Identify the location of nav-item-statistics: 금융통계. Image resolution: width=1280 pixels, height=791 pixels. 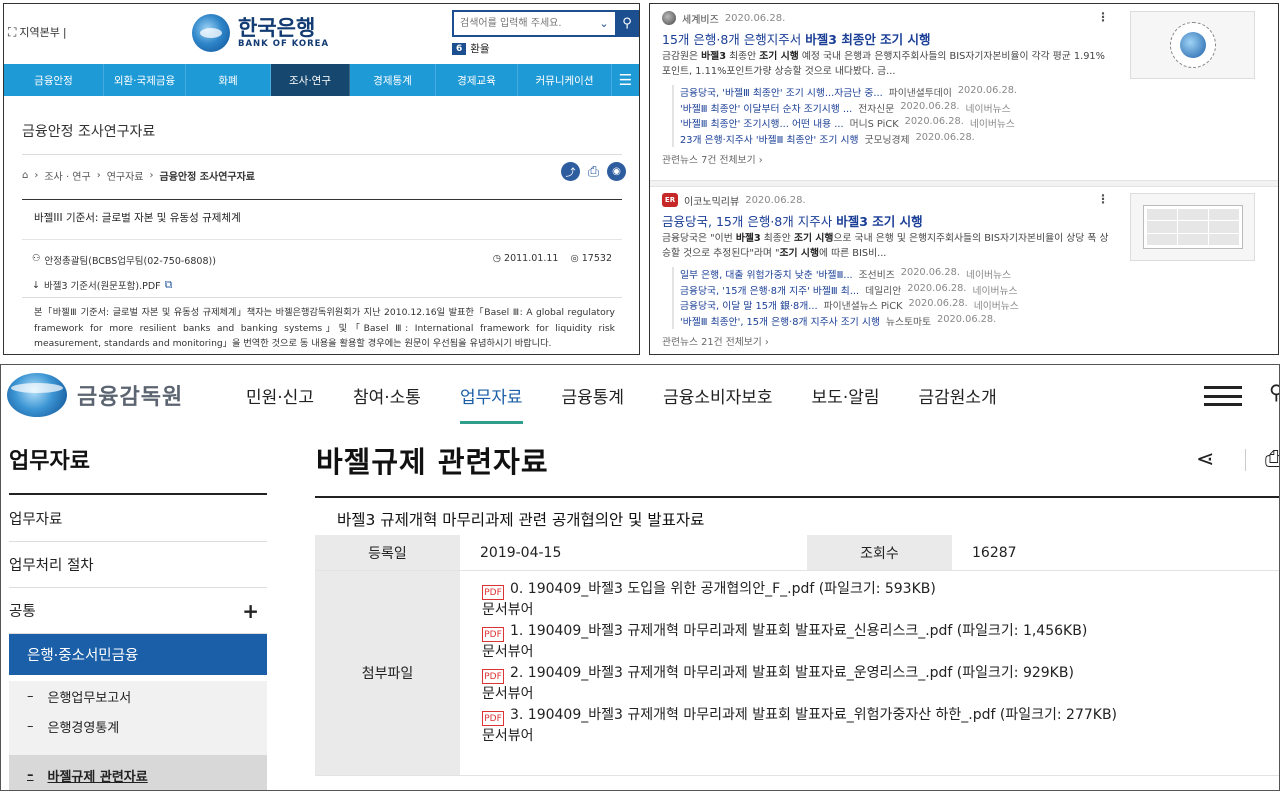
(593, 405).